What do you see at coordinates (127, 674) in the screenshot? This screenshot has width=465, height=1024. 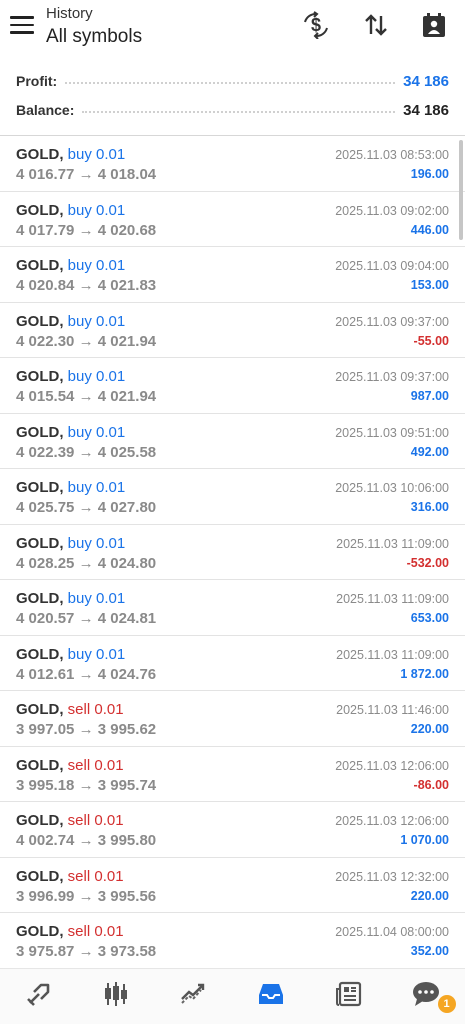 I see `deal-close-price: 4 024.76` at bounding box center [127, 674].